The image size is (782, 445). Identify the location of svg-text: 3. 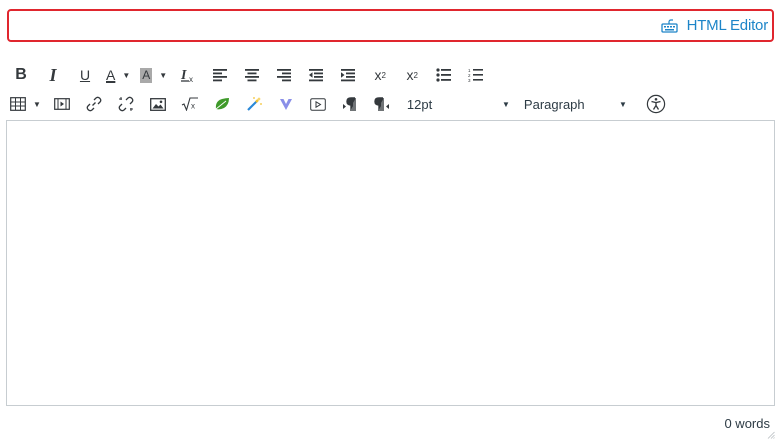
(469, 80).